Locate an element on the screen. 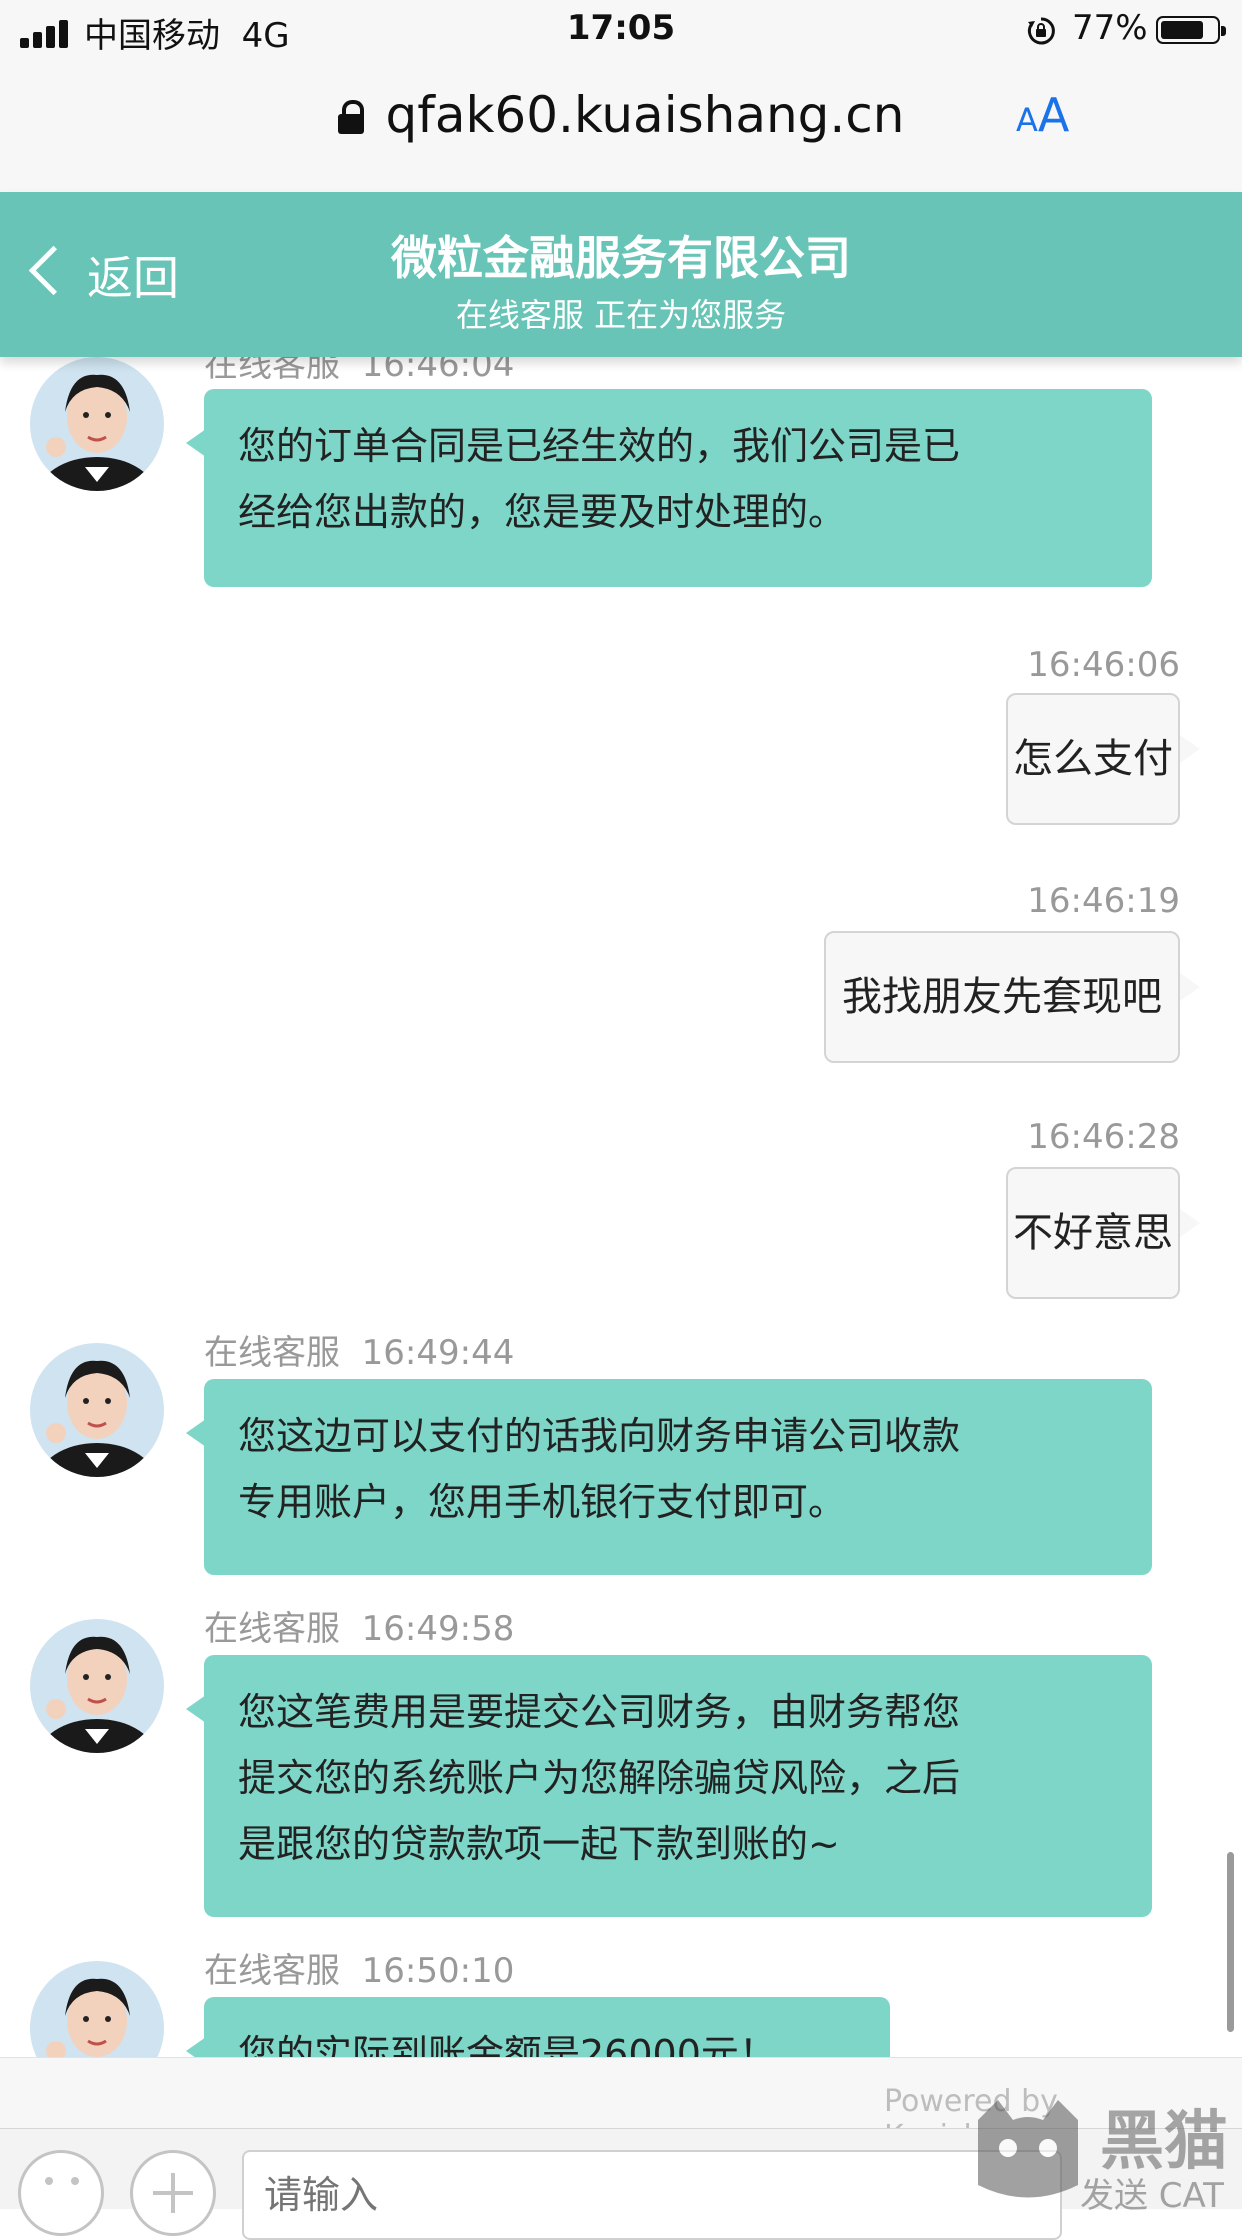  message-meta: 在线客服 16:49:44 is located at coordinates (359, 1353).